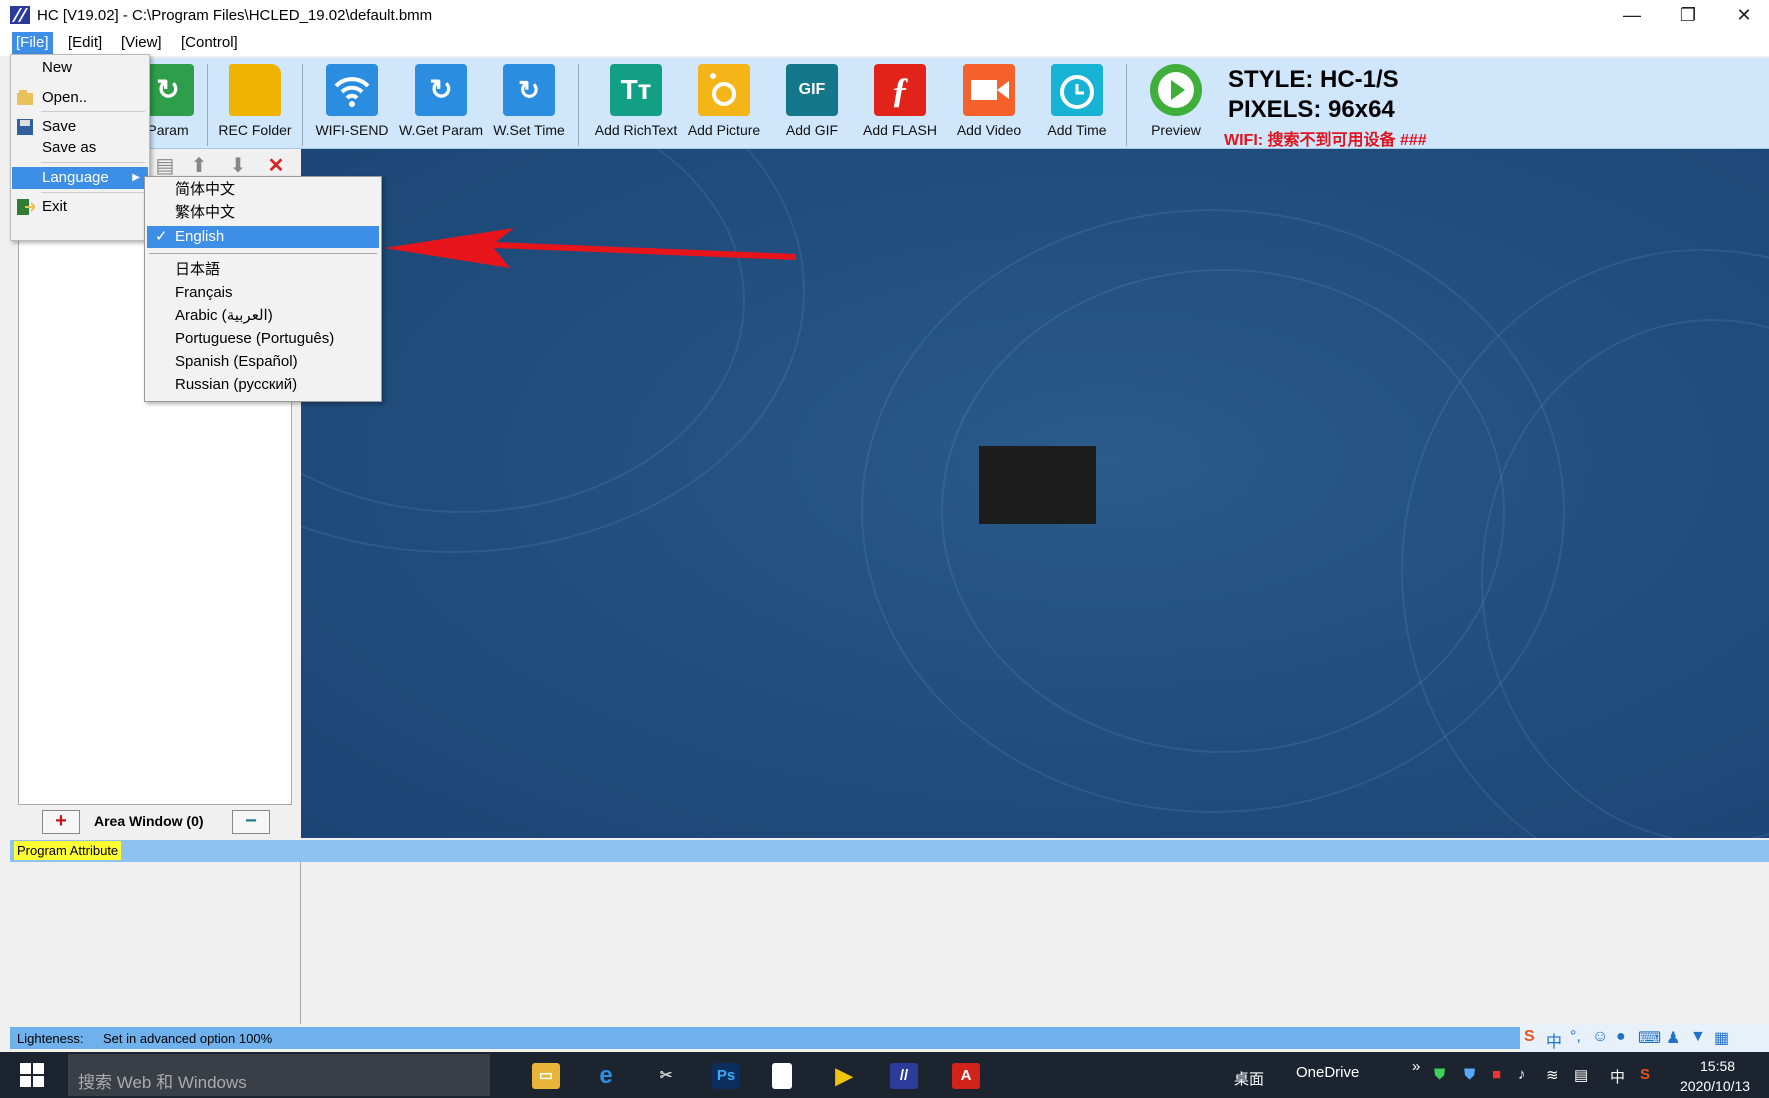 This screenshot has width=1769, height=1098. Describe the element at coordinates (1621, 1037) in the screenshot. I see `mic-icon: ●` at that location.